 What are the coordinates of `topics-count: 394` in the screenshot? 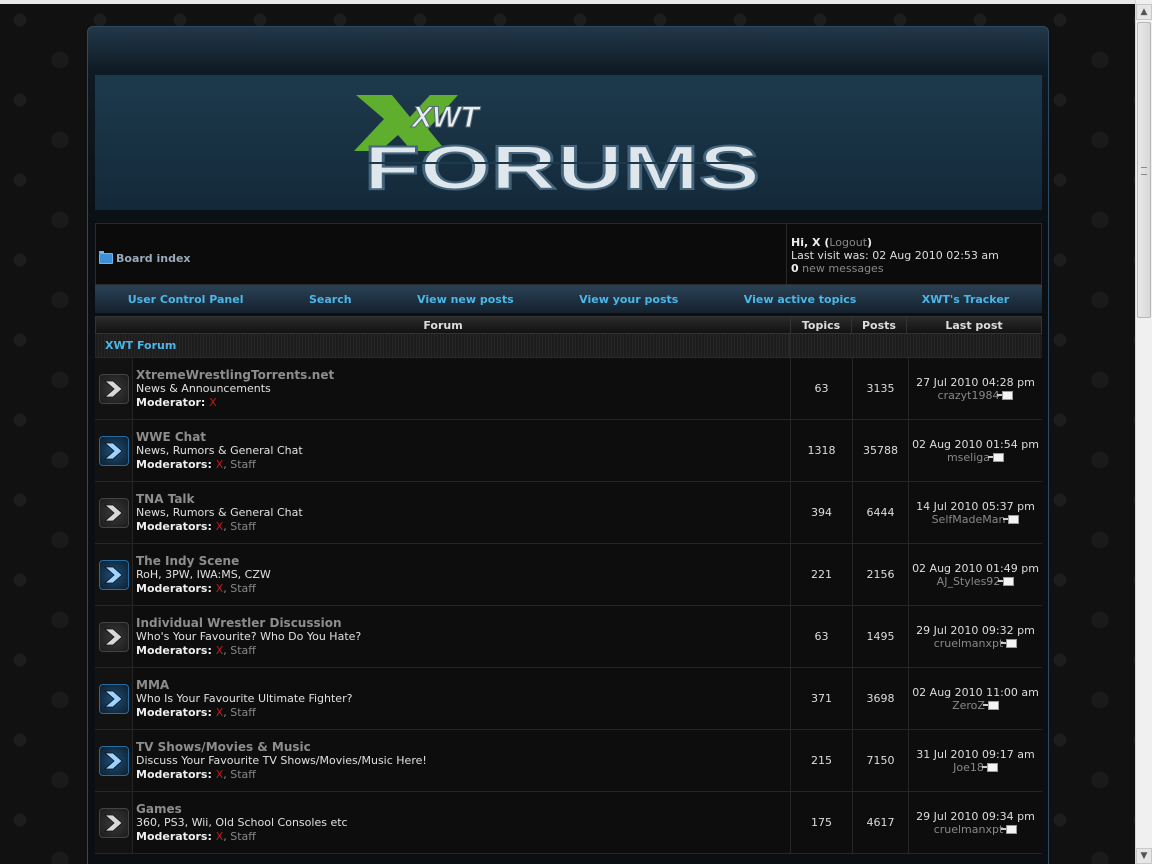 It's located at (822, 512).